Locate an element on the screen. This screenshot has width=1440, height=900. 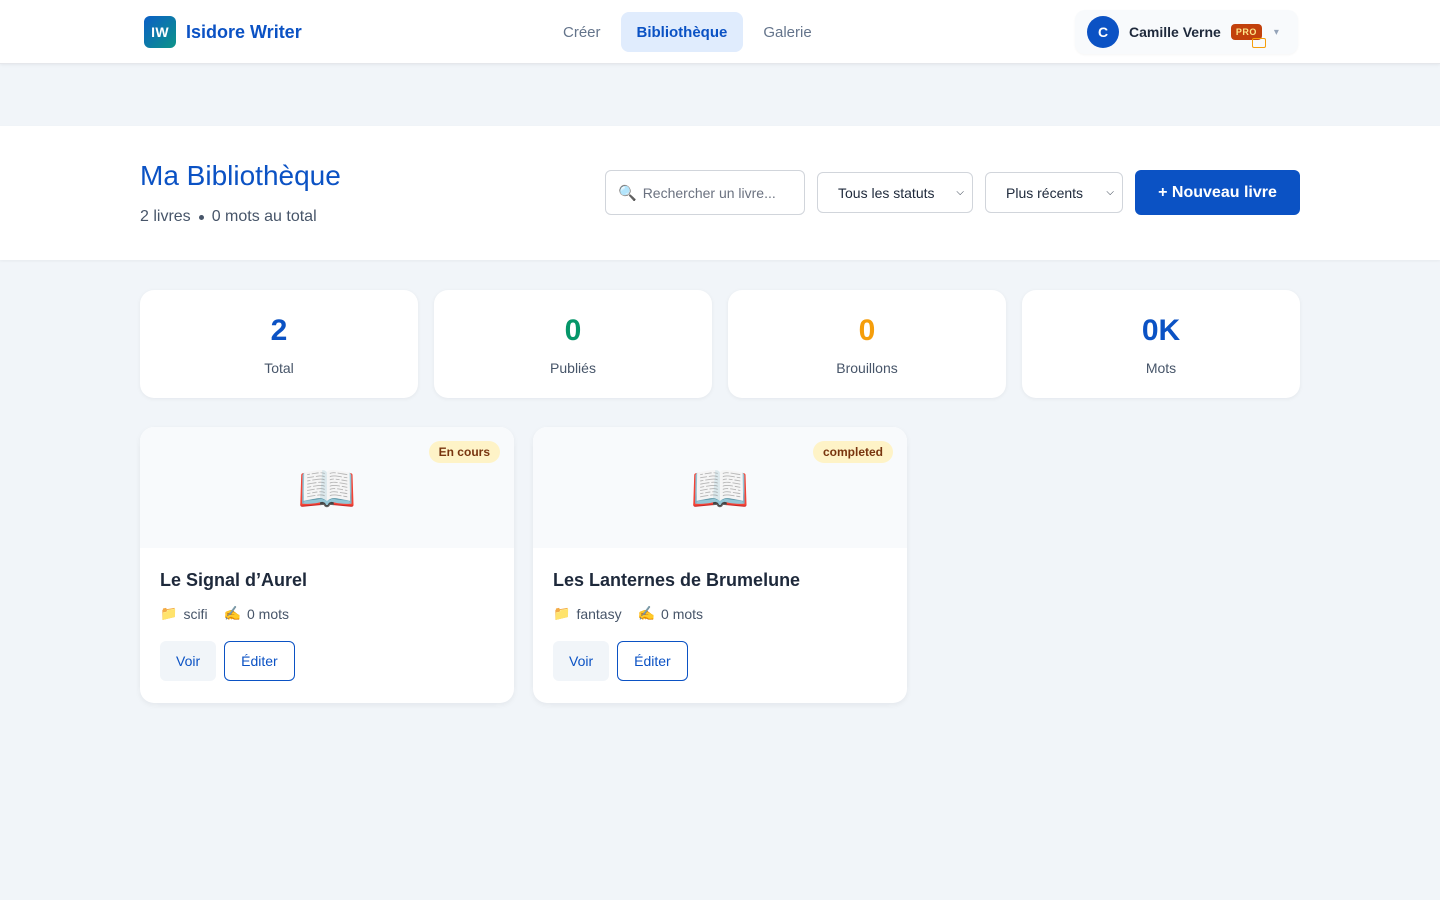
book-cover: 📖 En cours is located at coordinates (327, 487).